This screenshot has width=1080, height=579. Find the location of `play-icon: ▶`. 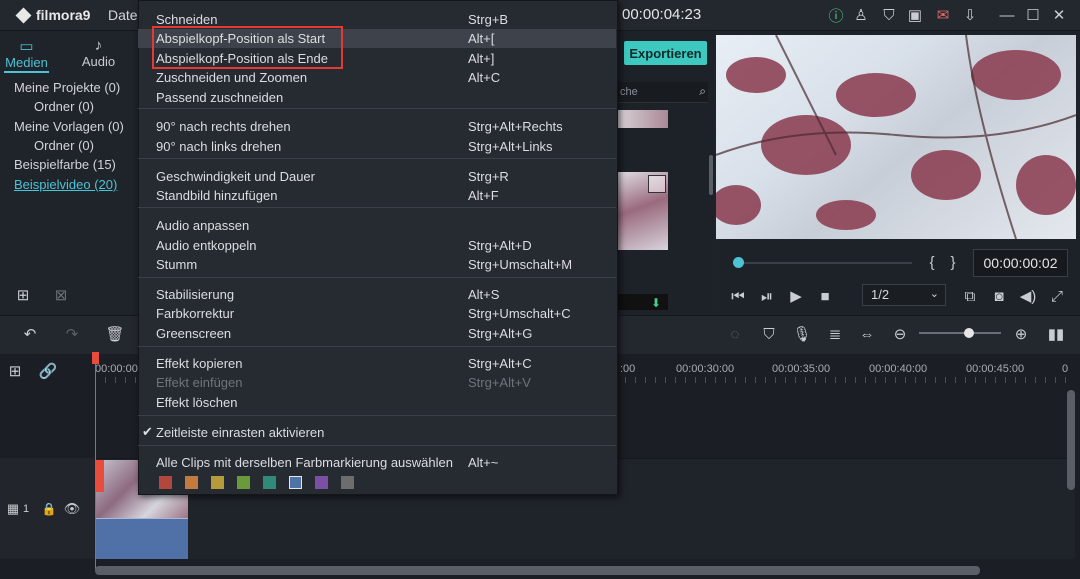

play-icon: ▶ is located at coordinates (796, 296).